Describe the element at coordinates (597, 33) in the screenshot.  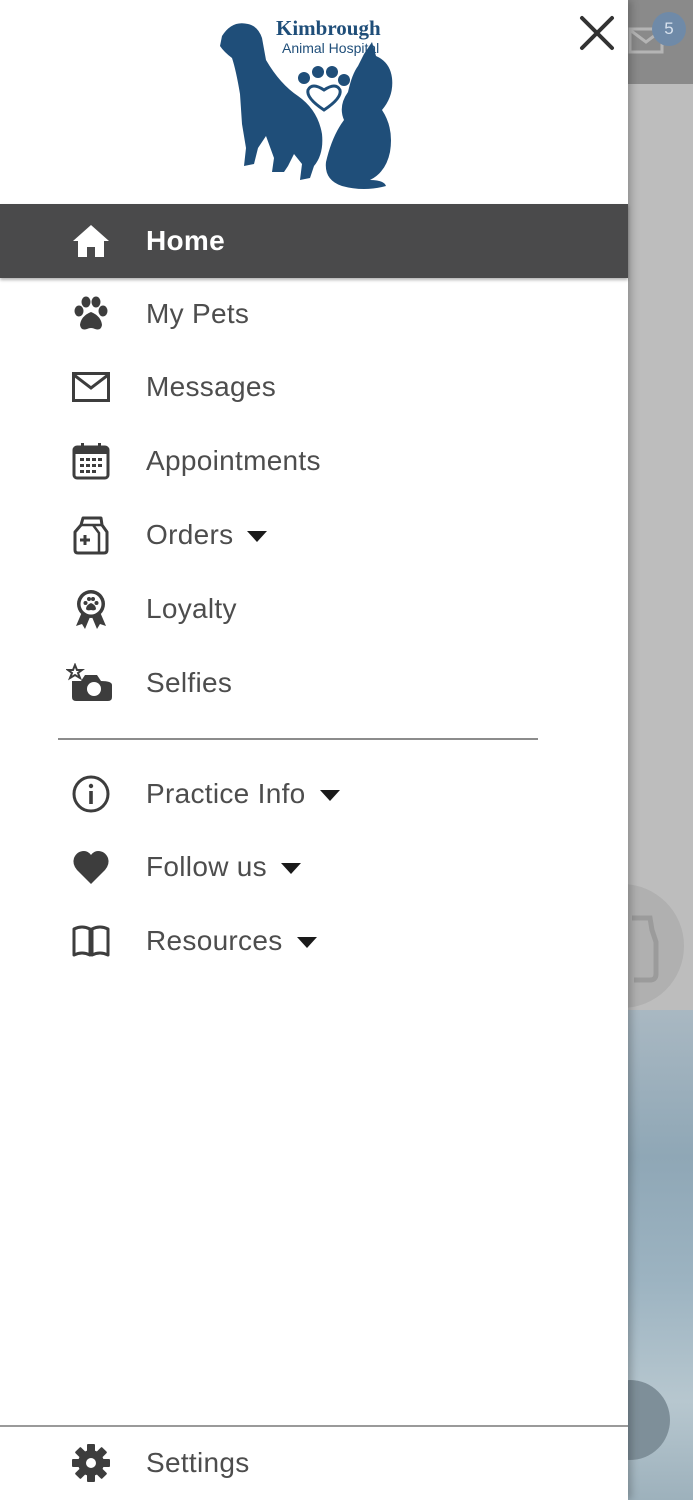
I see `close-icon` at that location.